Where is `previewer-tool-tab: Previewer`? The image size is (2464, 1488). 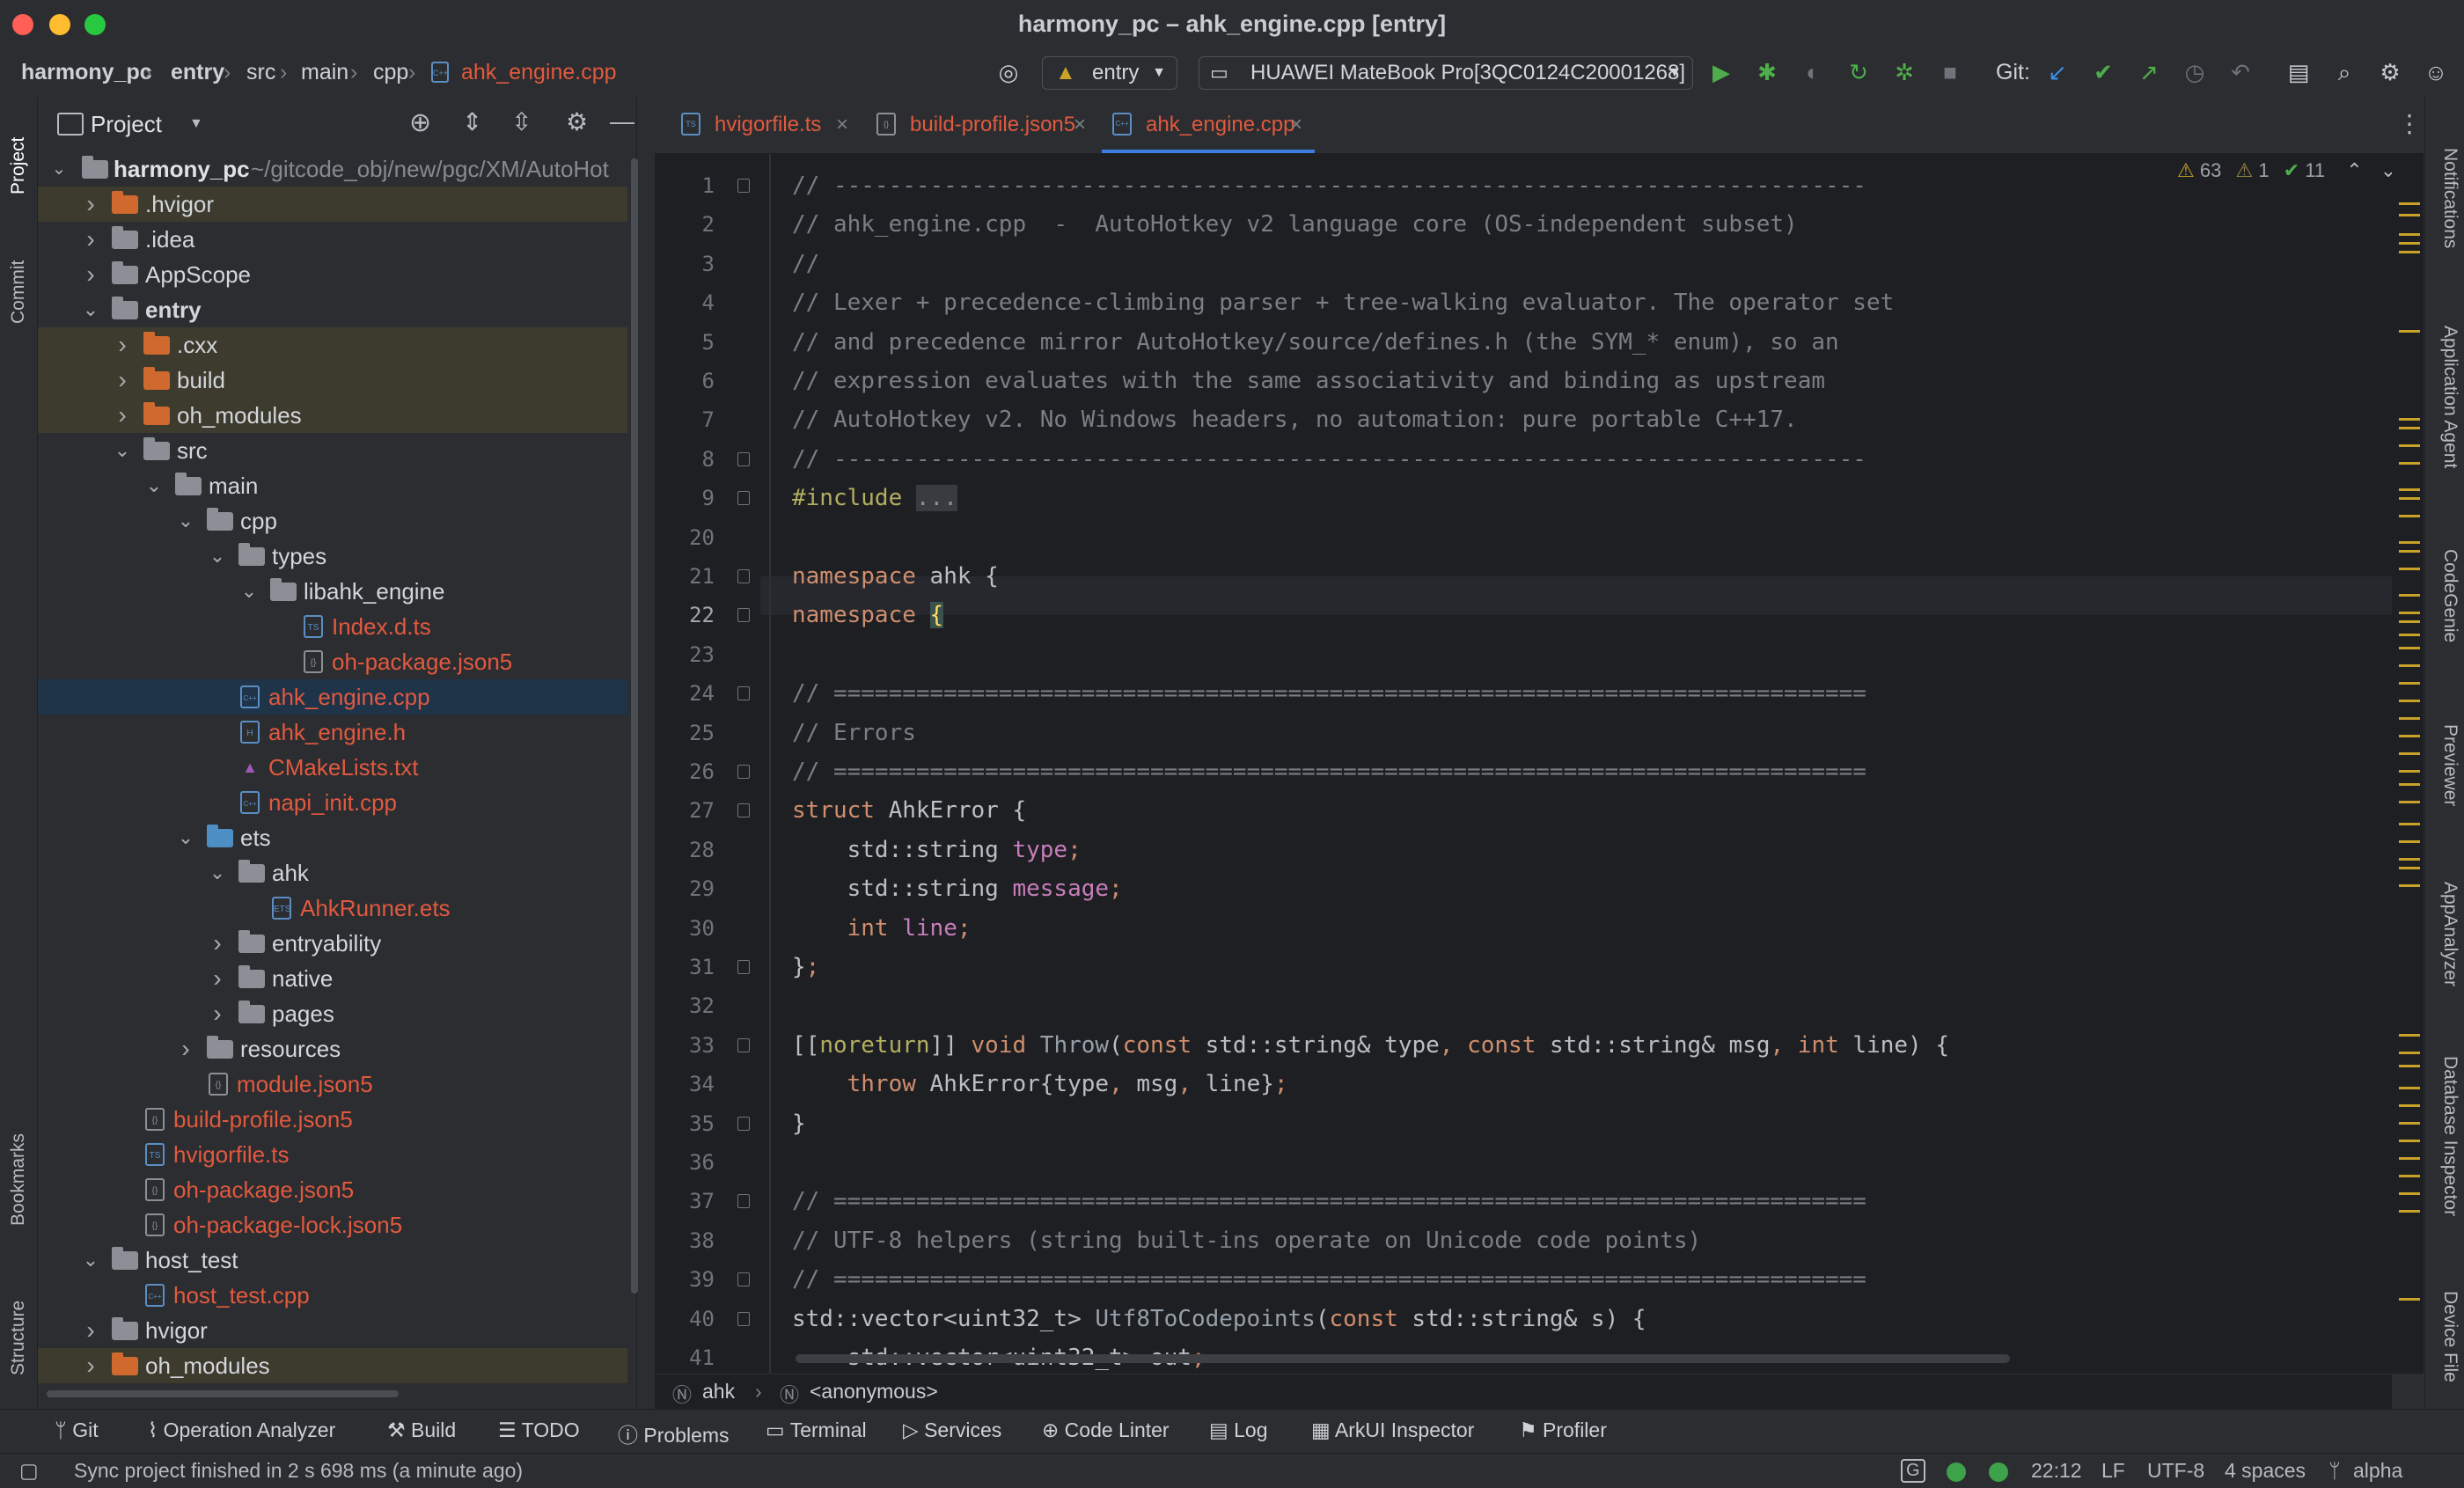
previewer-tool-tab: Previewer is located at coordinates (2446, 766).